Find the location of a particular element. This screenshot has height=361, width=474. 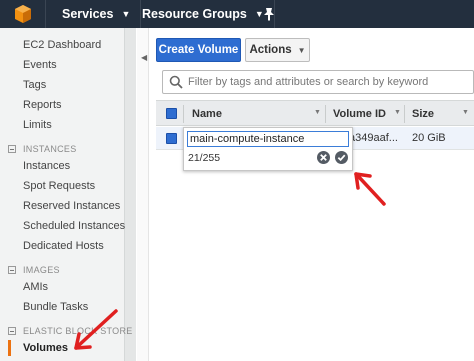

sidebar-item-limits: Limits is located at coordinates (37, 125).